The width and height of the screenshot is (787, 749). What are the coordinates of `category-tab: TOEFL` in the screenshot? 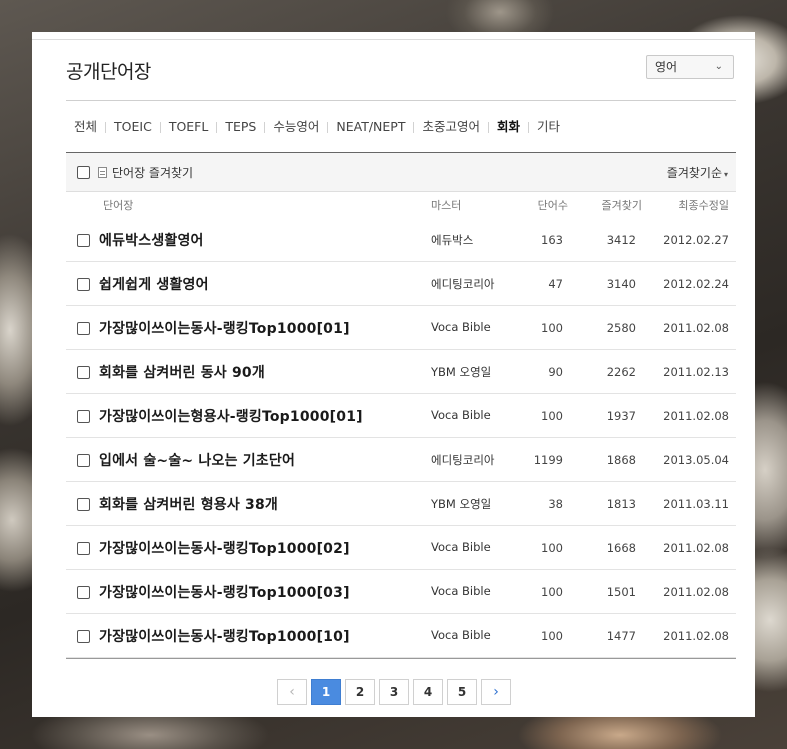 It's located at (189, 127).